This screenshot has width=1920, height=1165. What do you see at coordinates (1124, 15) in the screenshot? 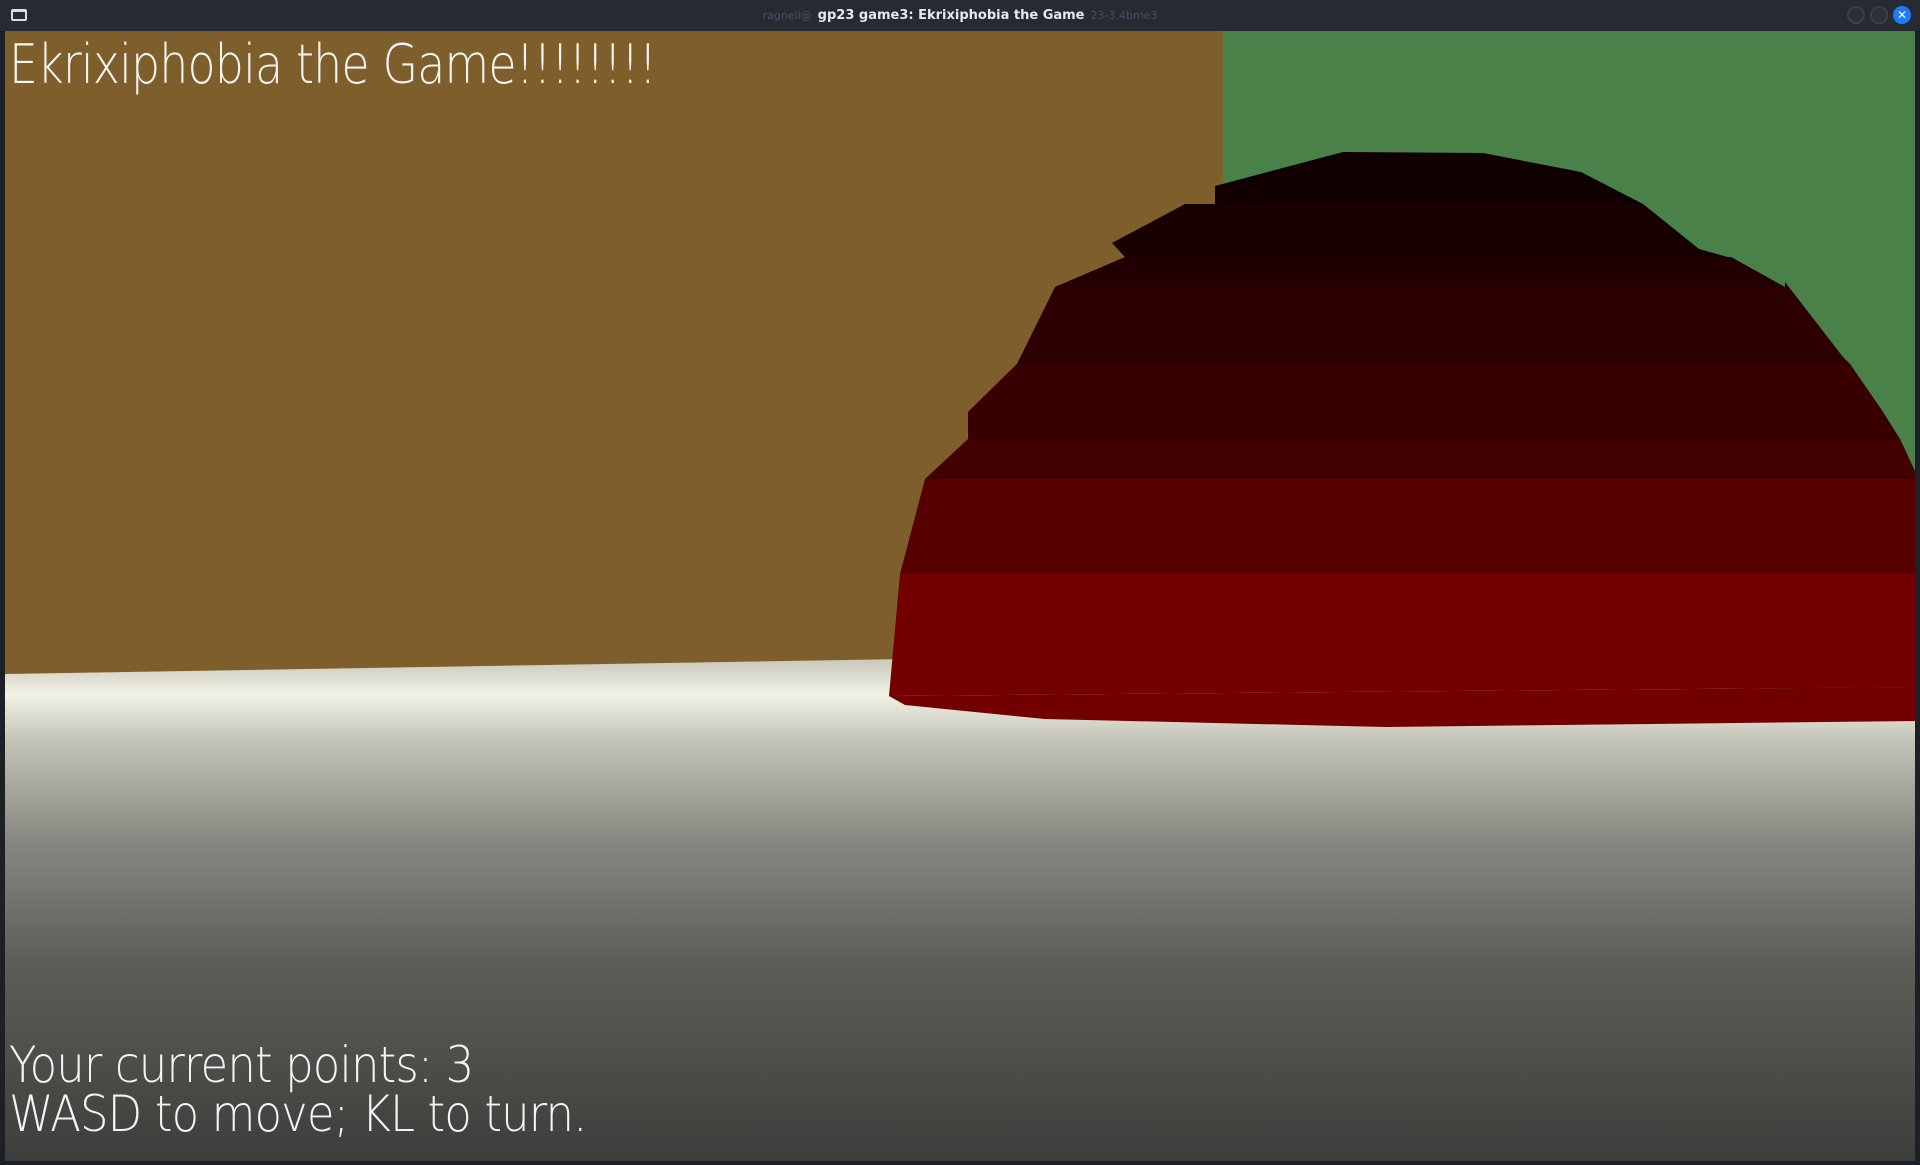
I see `title-ghost-right: 23-3.4bme3` at bounding box center [1124, 15].